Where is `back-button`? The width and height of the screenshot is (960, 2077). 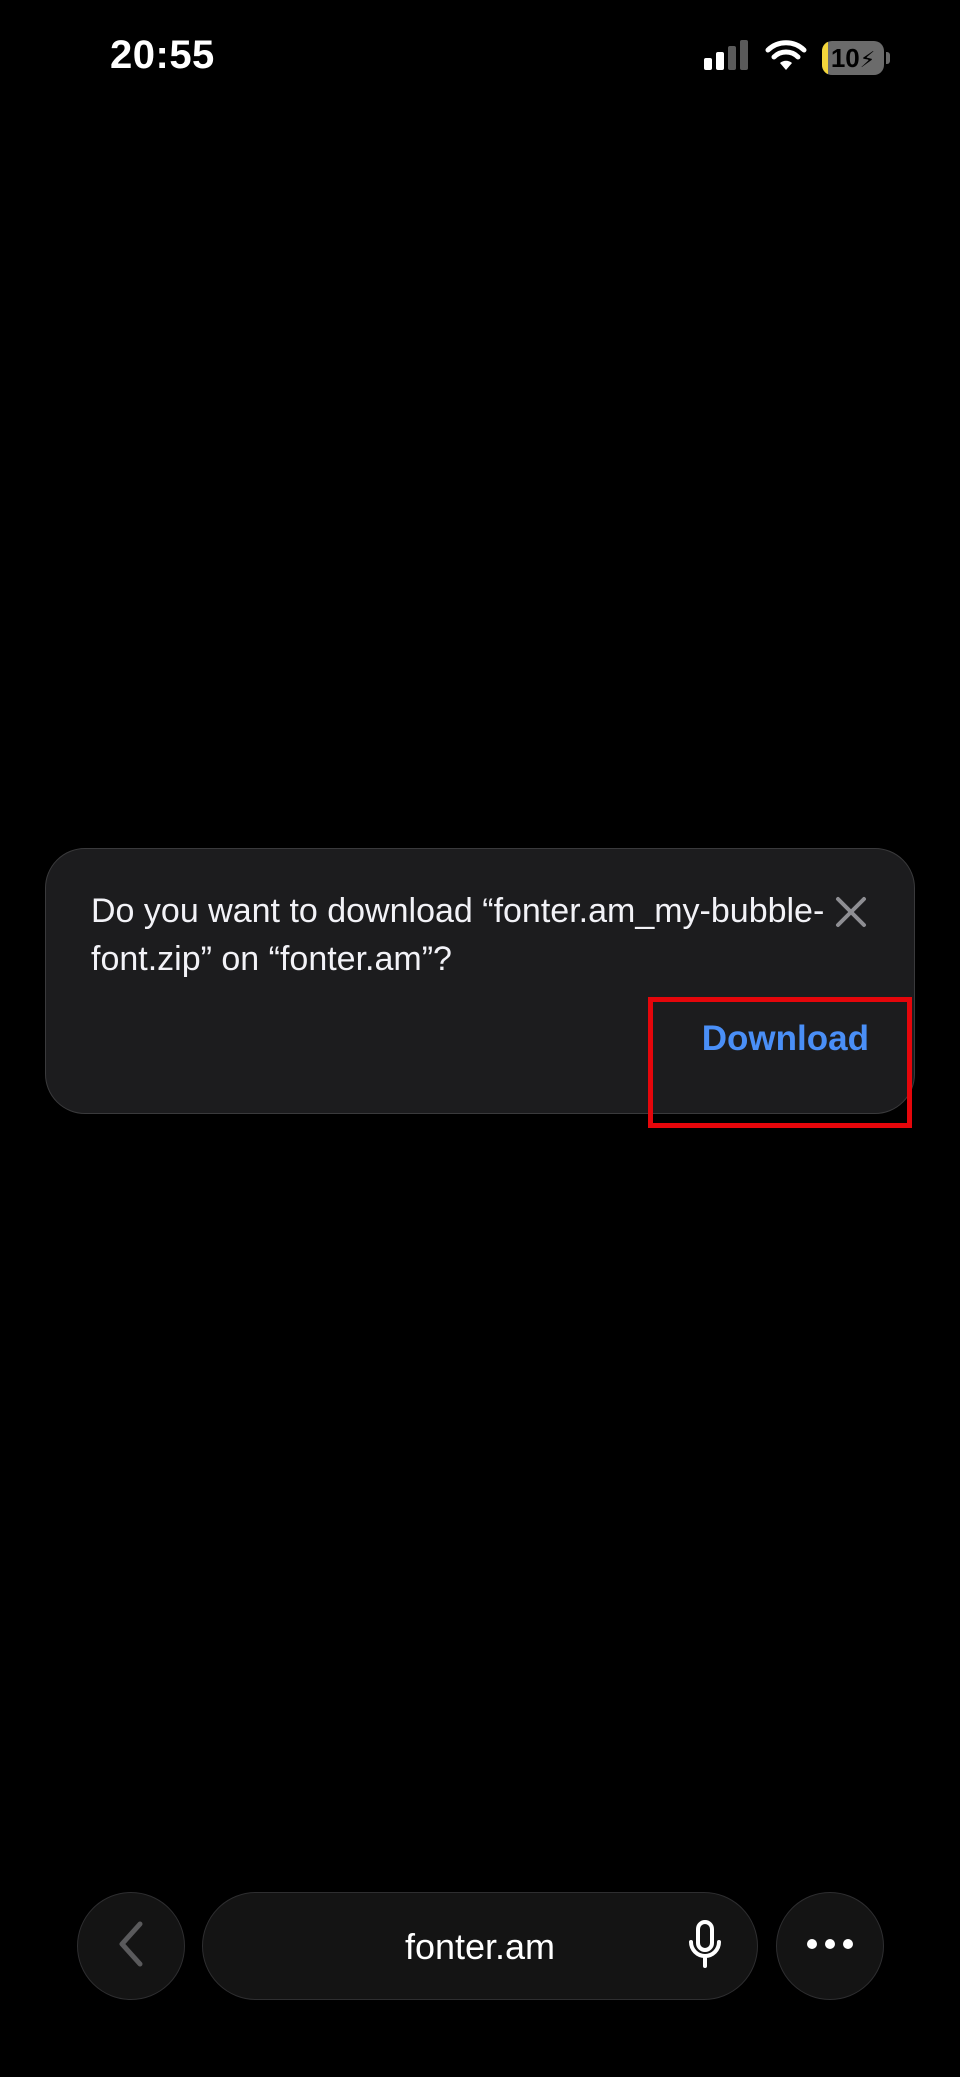
back-button is located at coordinates (131, 1946).